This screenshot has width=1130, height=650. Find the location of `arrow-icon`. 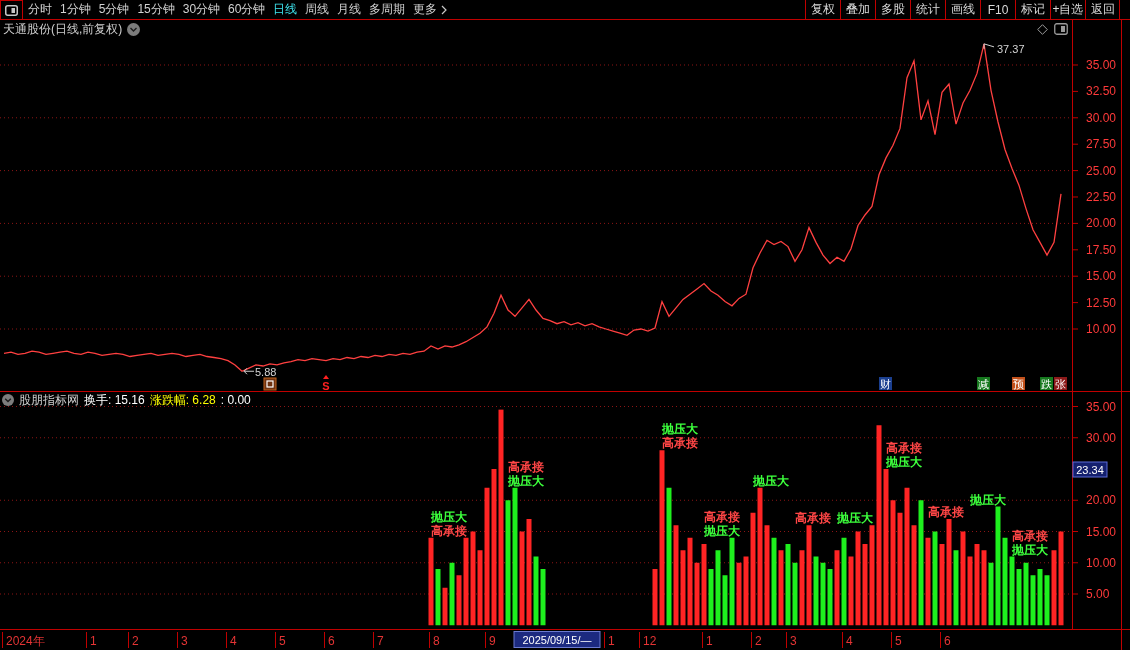

arrow-icon is located at coordinates (249, 371).